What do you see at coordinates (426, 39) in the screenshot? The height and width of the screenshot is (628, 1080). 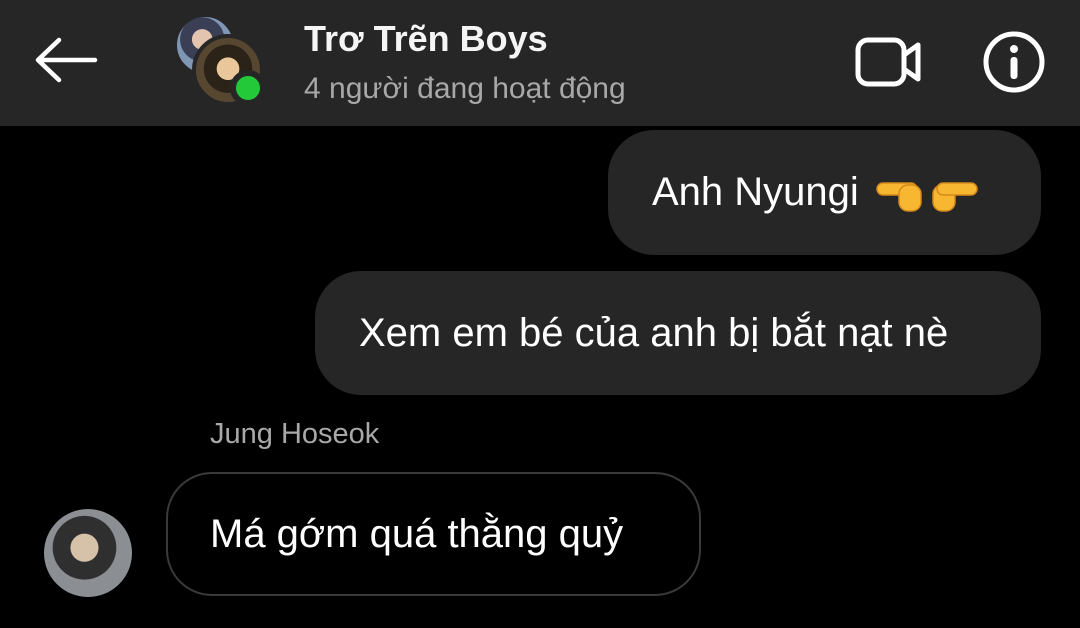 I see `group-title: Trơ Trẽn Boys` at bounding box center [426, 39].